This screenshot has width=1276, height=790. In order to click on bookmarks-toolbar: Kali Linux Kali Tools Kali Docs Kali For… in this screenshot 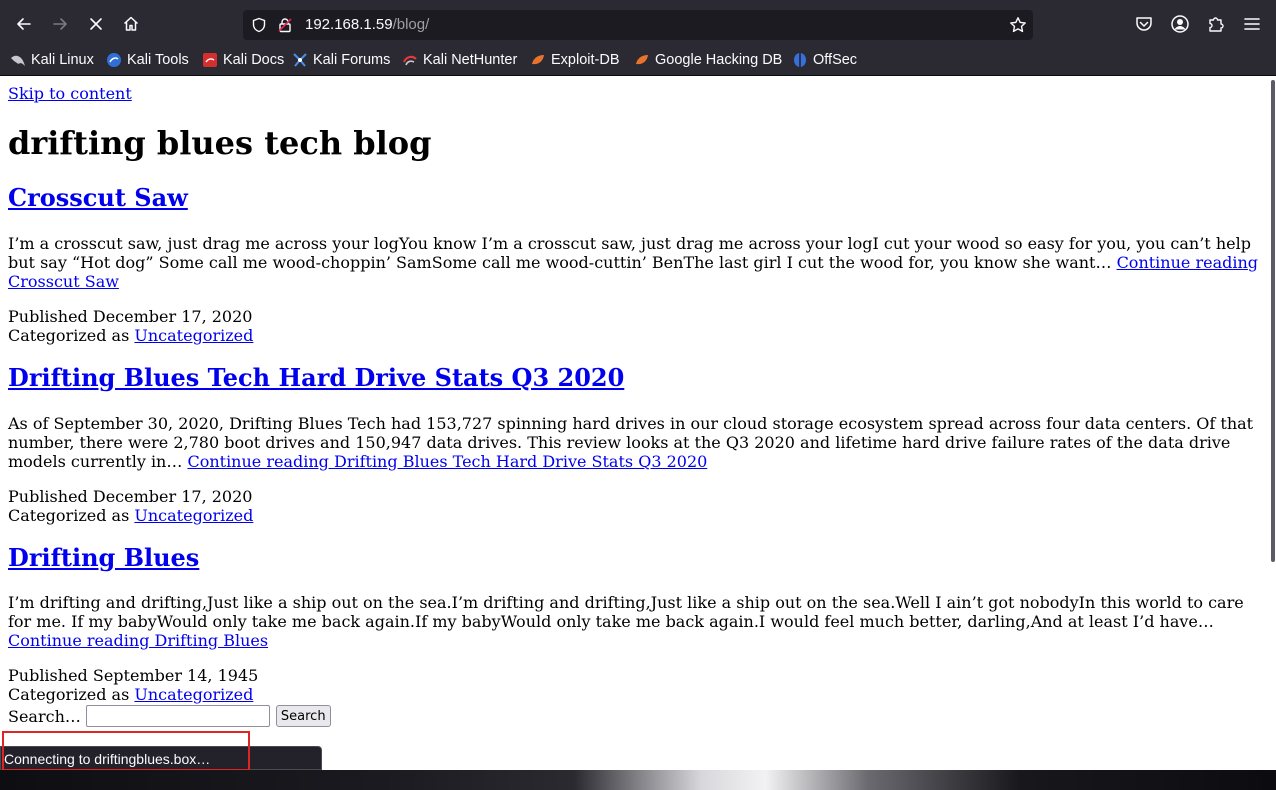, I will do `click(638, 60)`.